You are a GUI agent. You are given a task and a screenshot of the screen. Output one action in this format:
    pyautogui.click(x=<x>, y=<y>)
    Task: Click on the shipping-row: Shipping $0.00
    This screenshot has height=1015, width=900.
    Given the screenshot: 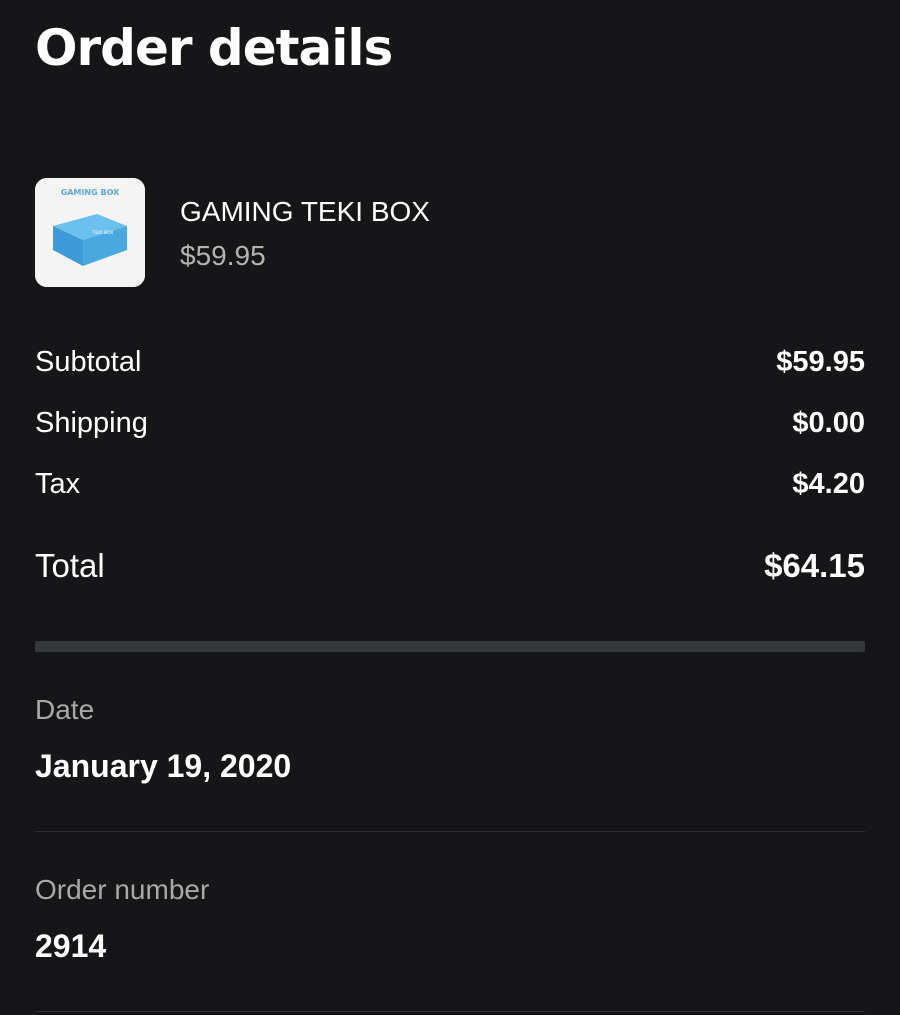 What is the action you would take?
    pyautogui.click(x=450, y=423)
    